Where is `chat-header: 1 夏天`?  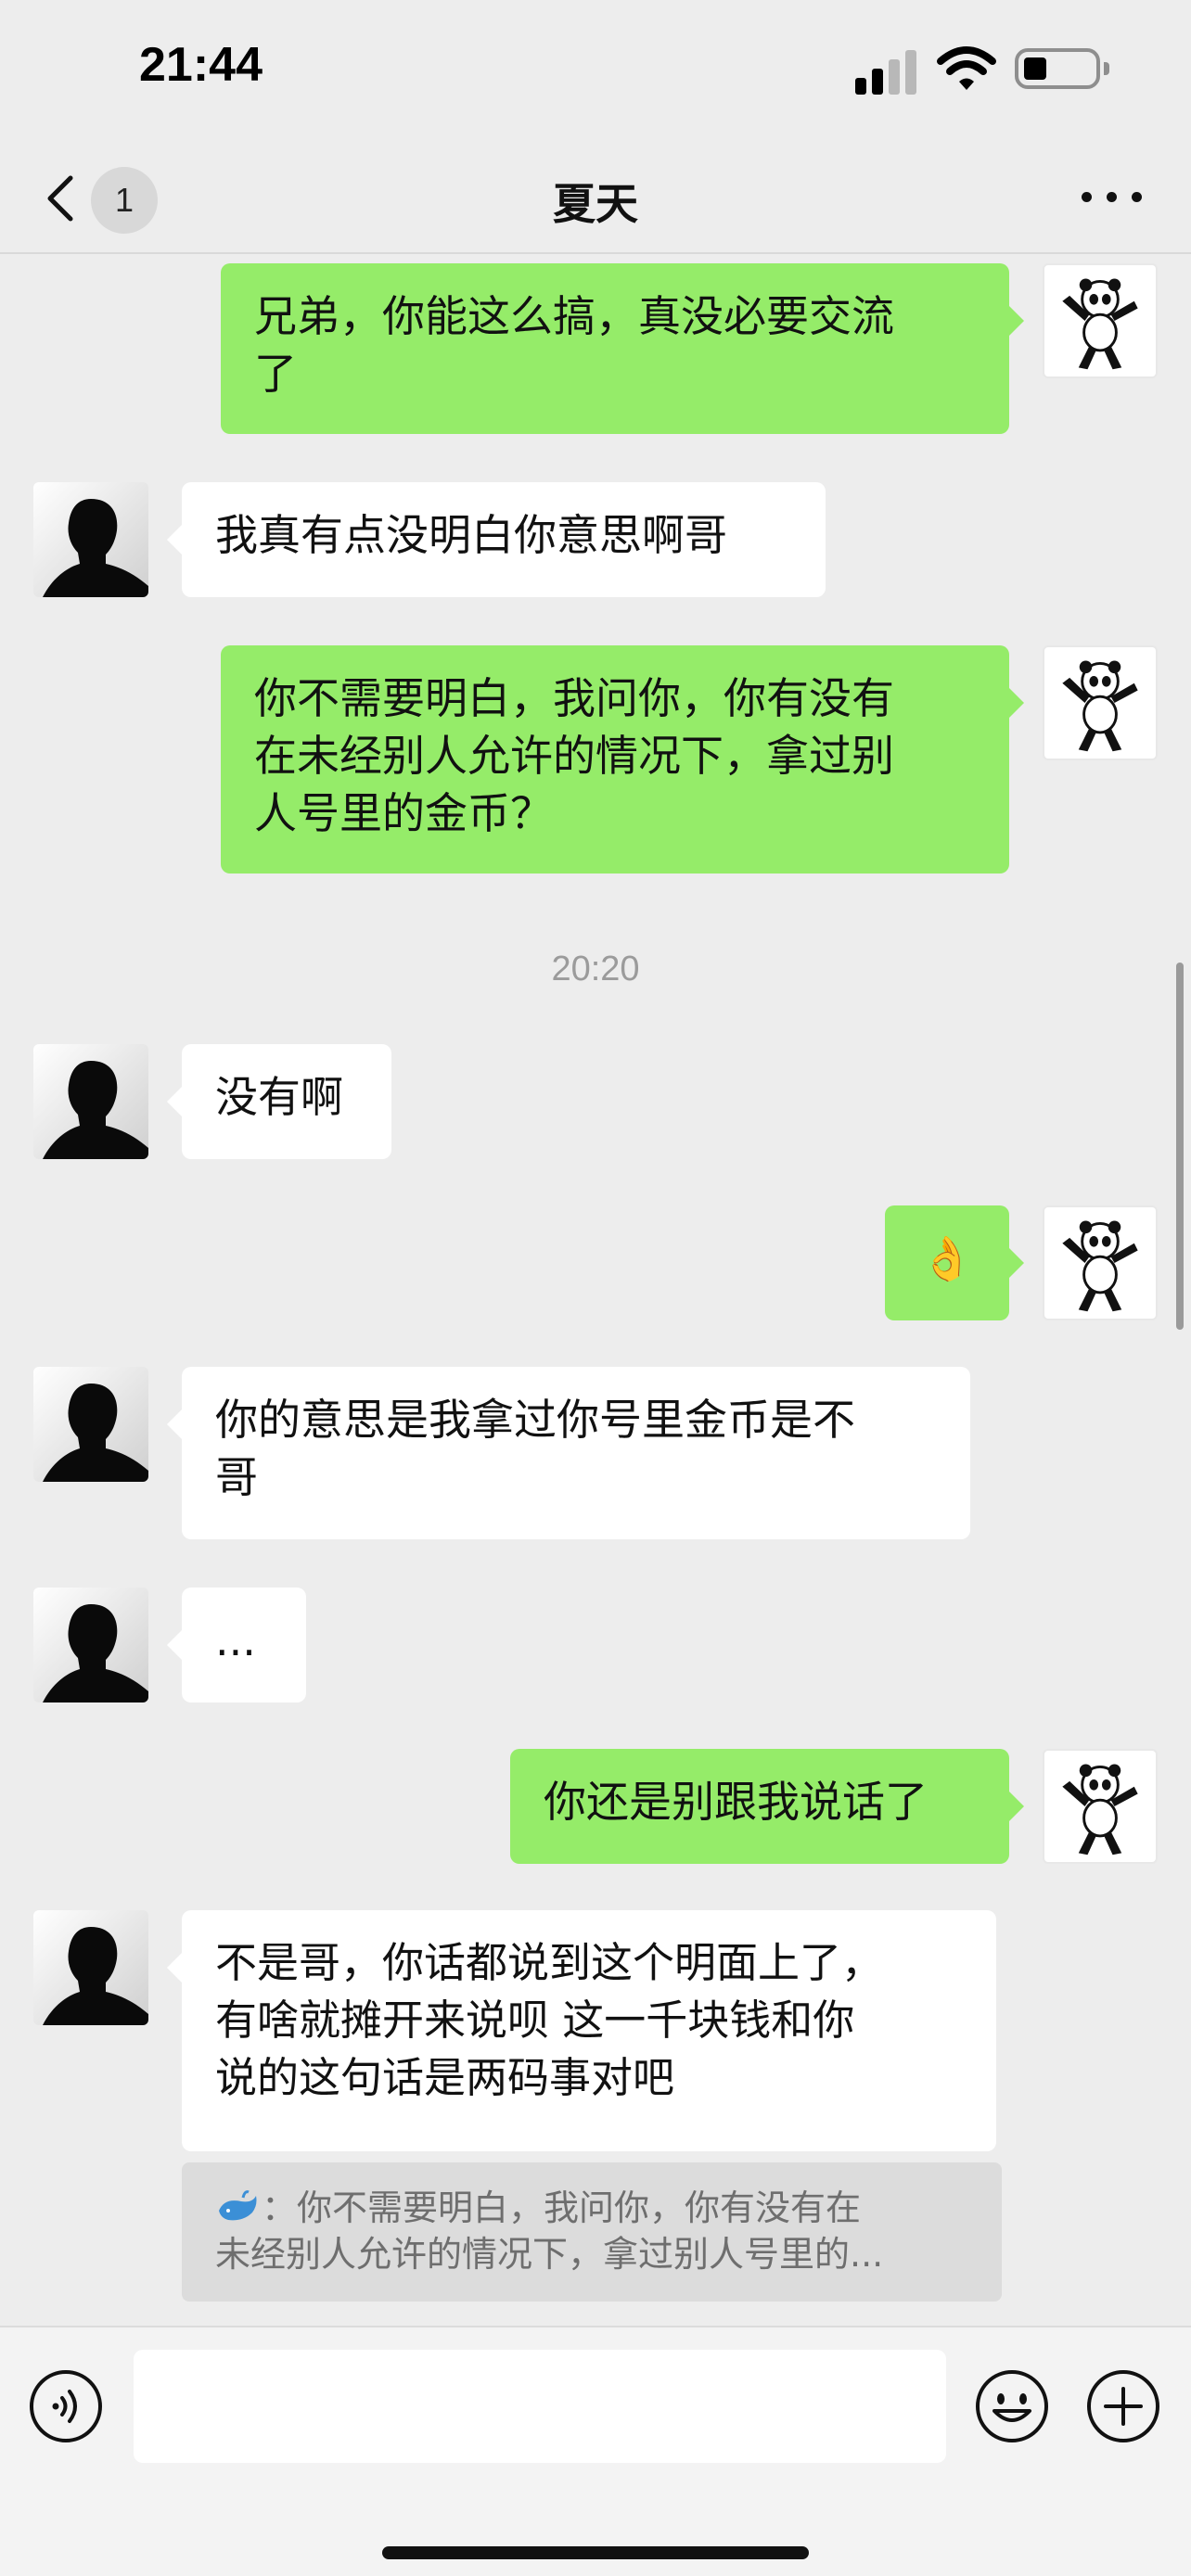
chat-header: 1 夏天 is located at coordinates (595, 196).